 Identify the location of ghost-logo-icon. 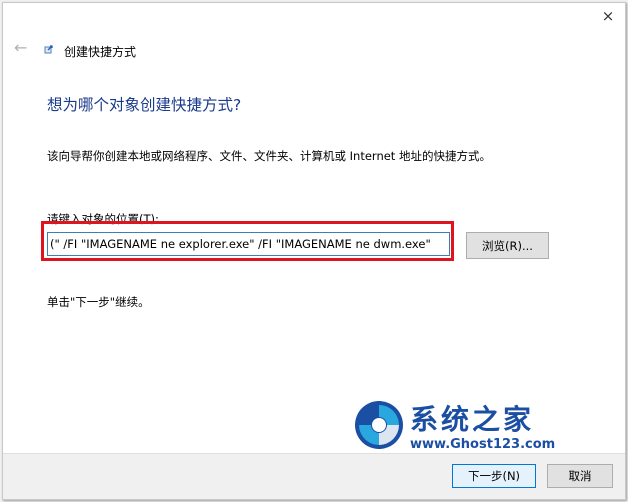
(379, 425).